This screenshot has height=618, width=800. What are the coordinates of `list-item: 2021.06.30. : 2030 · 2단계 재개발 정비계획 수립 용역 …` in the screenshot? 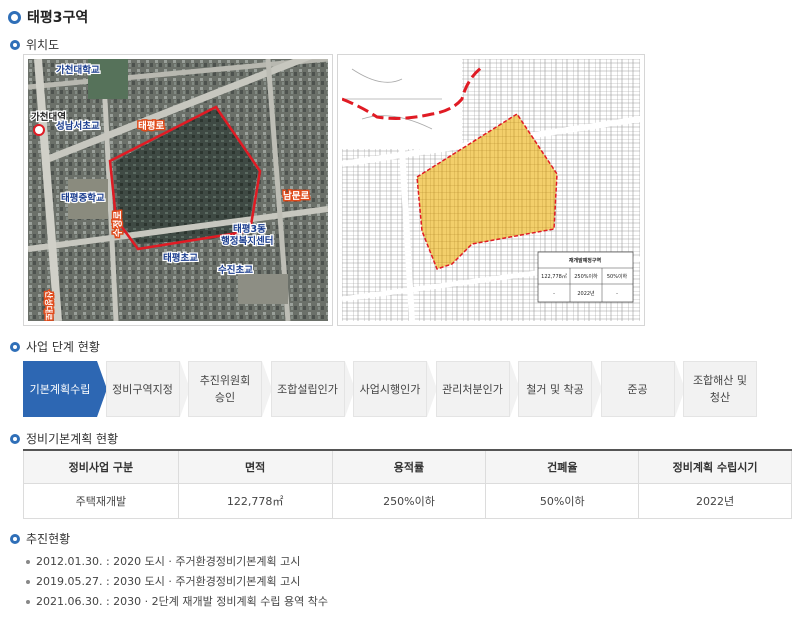 It's located at (177, 602).